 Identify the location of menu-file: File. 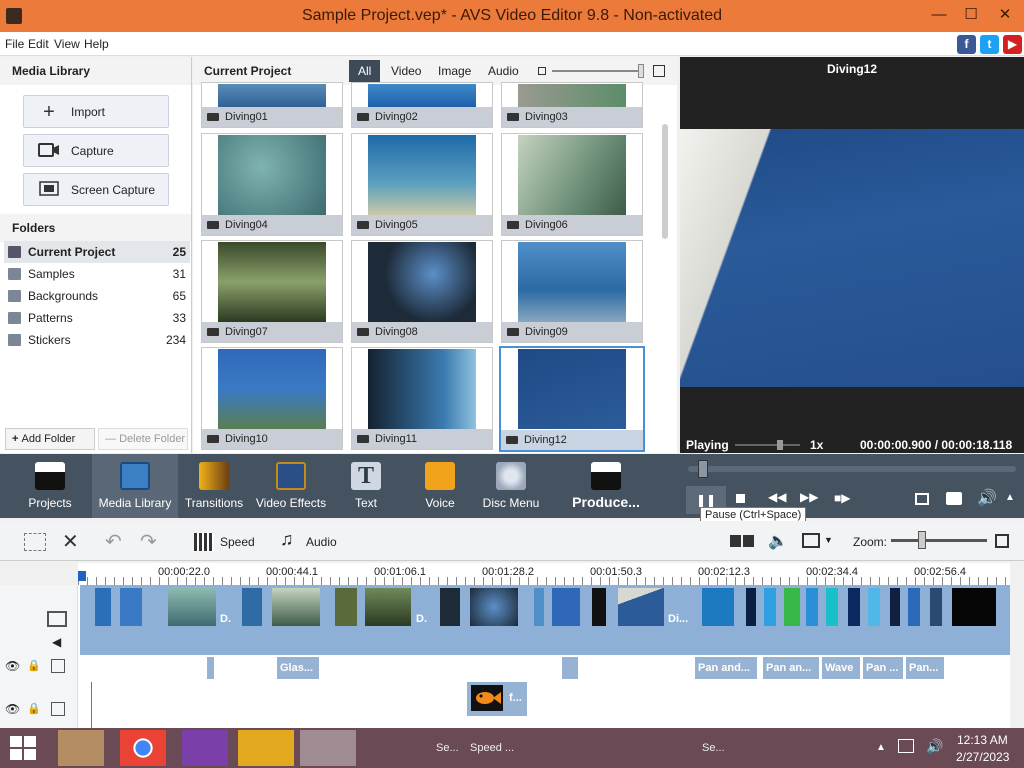
(14, 44).